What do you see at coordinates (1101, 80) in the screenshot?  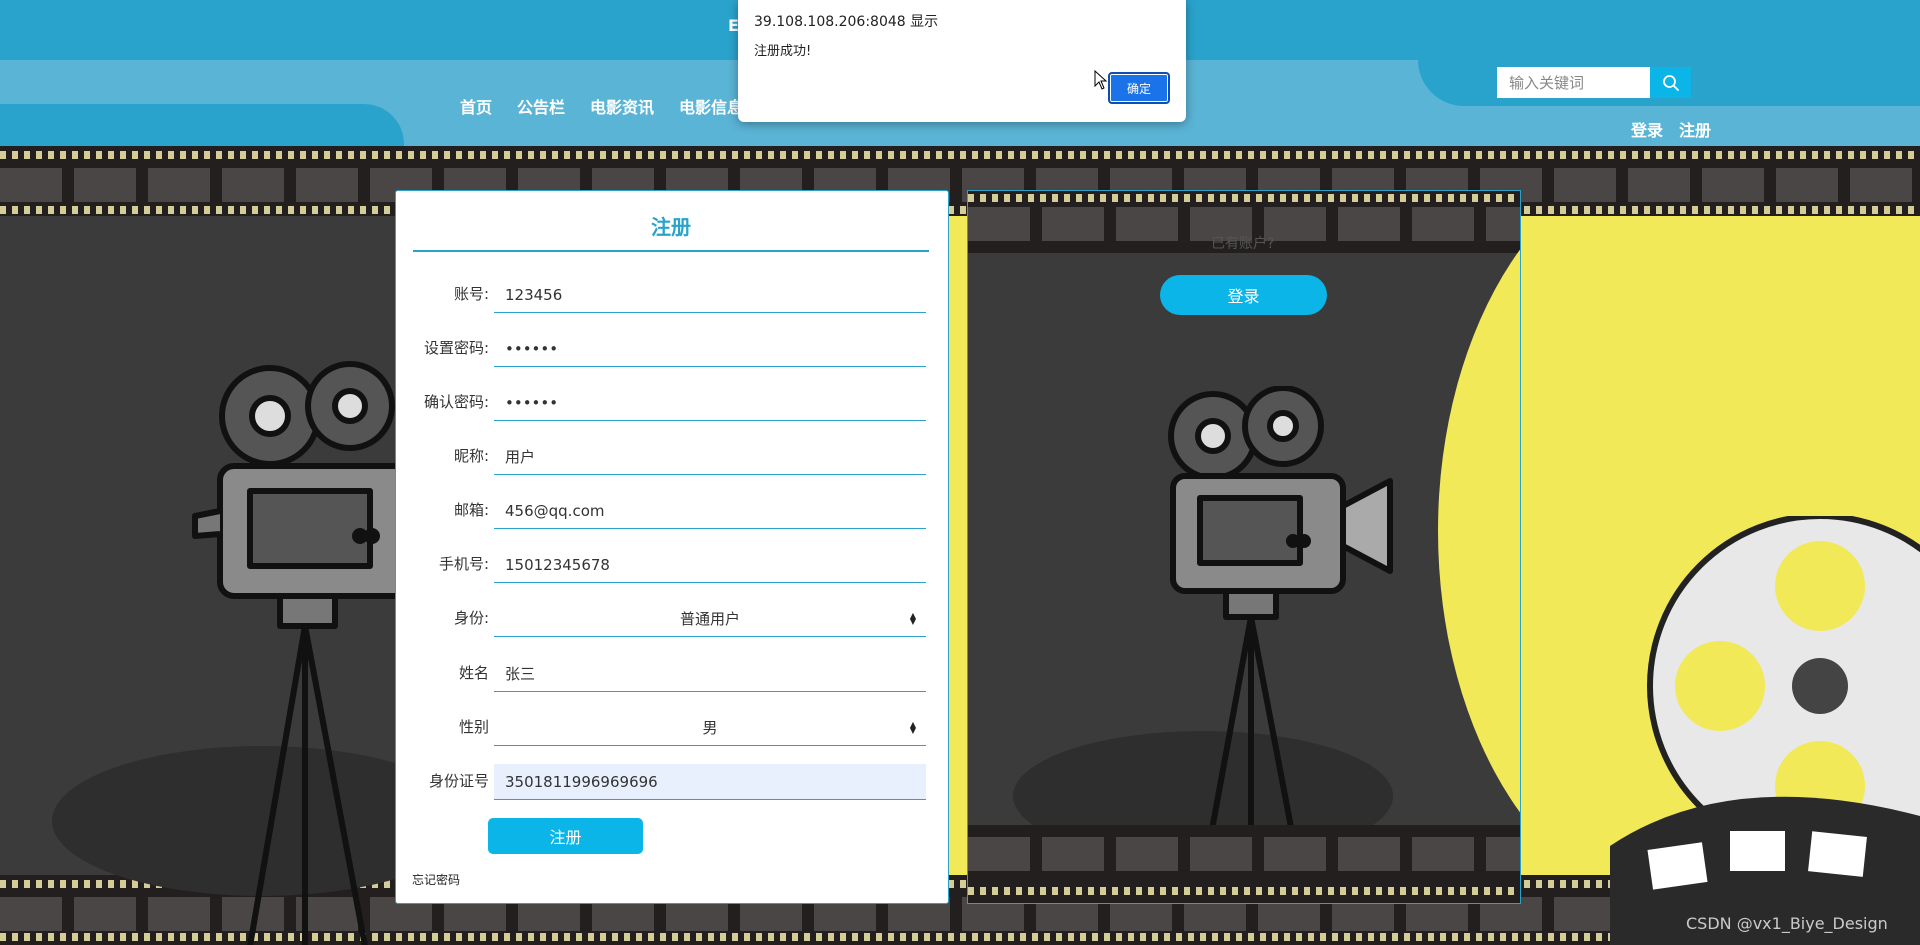 I see `mouse-cursor-icon` at bounding box center [1101, 80].